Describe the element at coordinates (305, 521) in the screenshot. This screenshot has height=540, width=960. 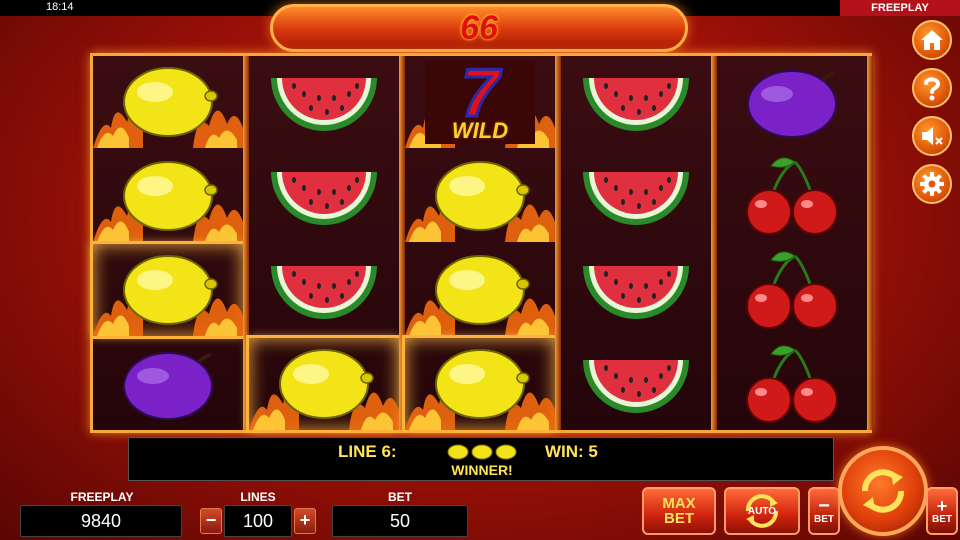
I see `lines-plus-button: +` at that location.